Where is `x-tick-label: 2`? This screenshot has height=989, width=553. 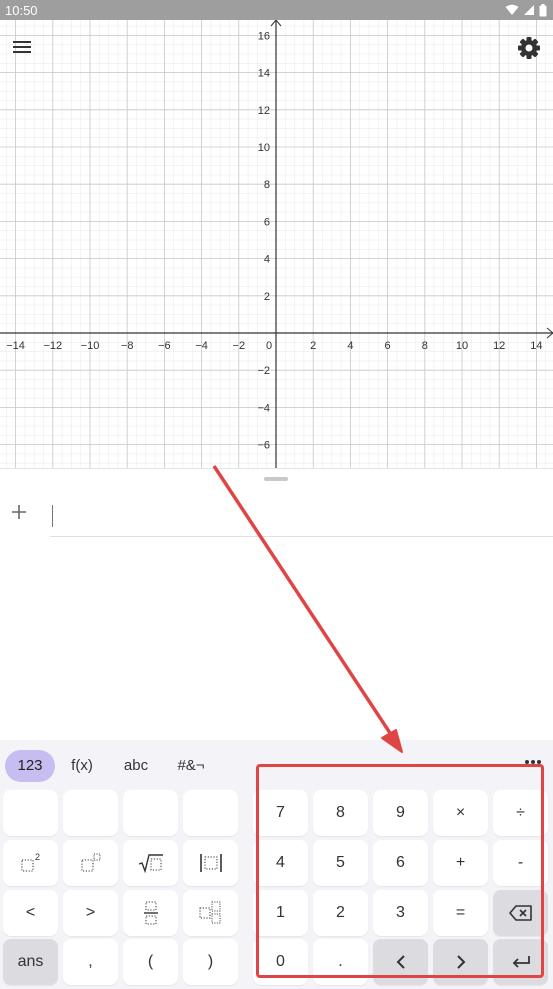 x-tick-label: 2 is located at coordinates (313, 346).